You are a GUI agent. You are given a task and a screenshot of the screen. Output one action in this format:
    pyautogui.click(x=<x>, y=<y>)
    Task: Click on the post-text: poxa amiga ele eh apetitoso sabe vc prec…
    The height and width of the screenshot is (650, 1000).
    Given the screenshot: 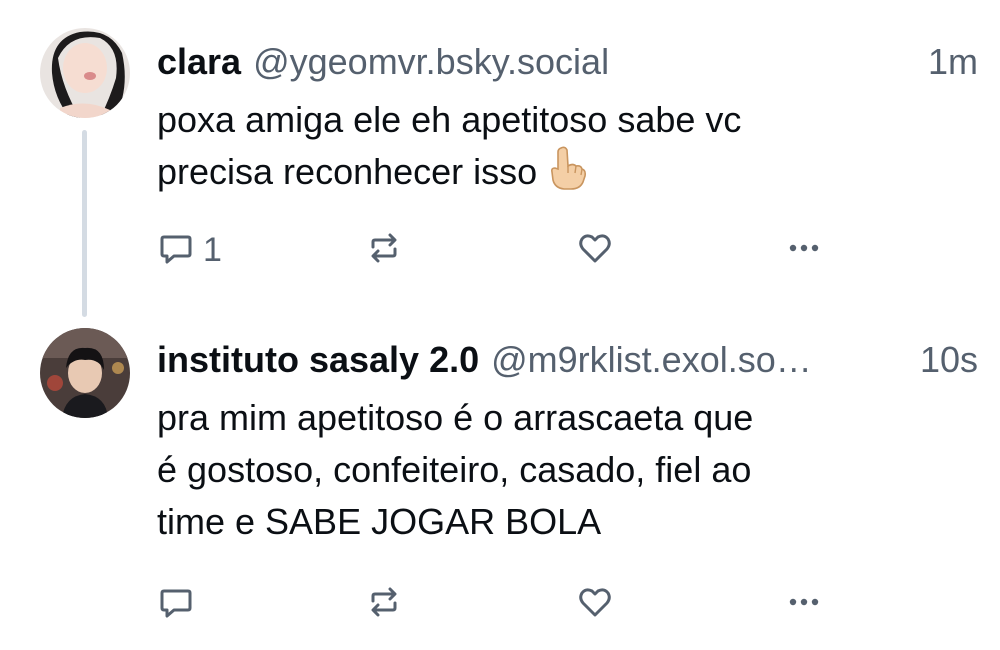 What is the action you would take?
    pyautogui.click(x=557, y=146)
    